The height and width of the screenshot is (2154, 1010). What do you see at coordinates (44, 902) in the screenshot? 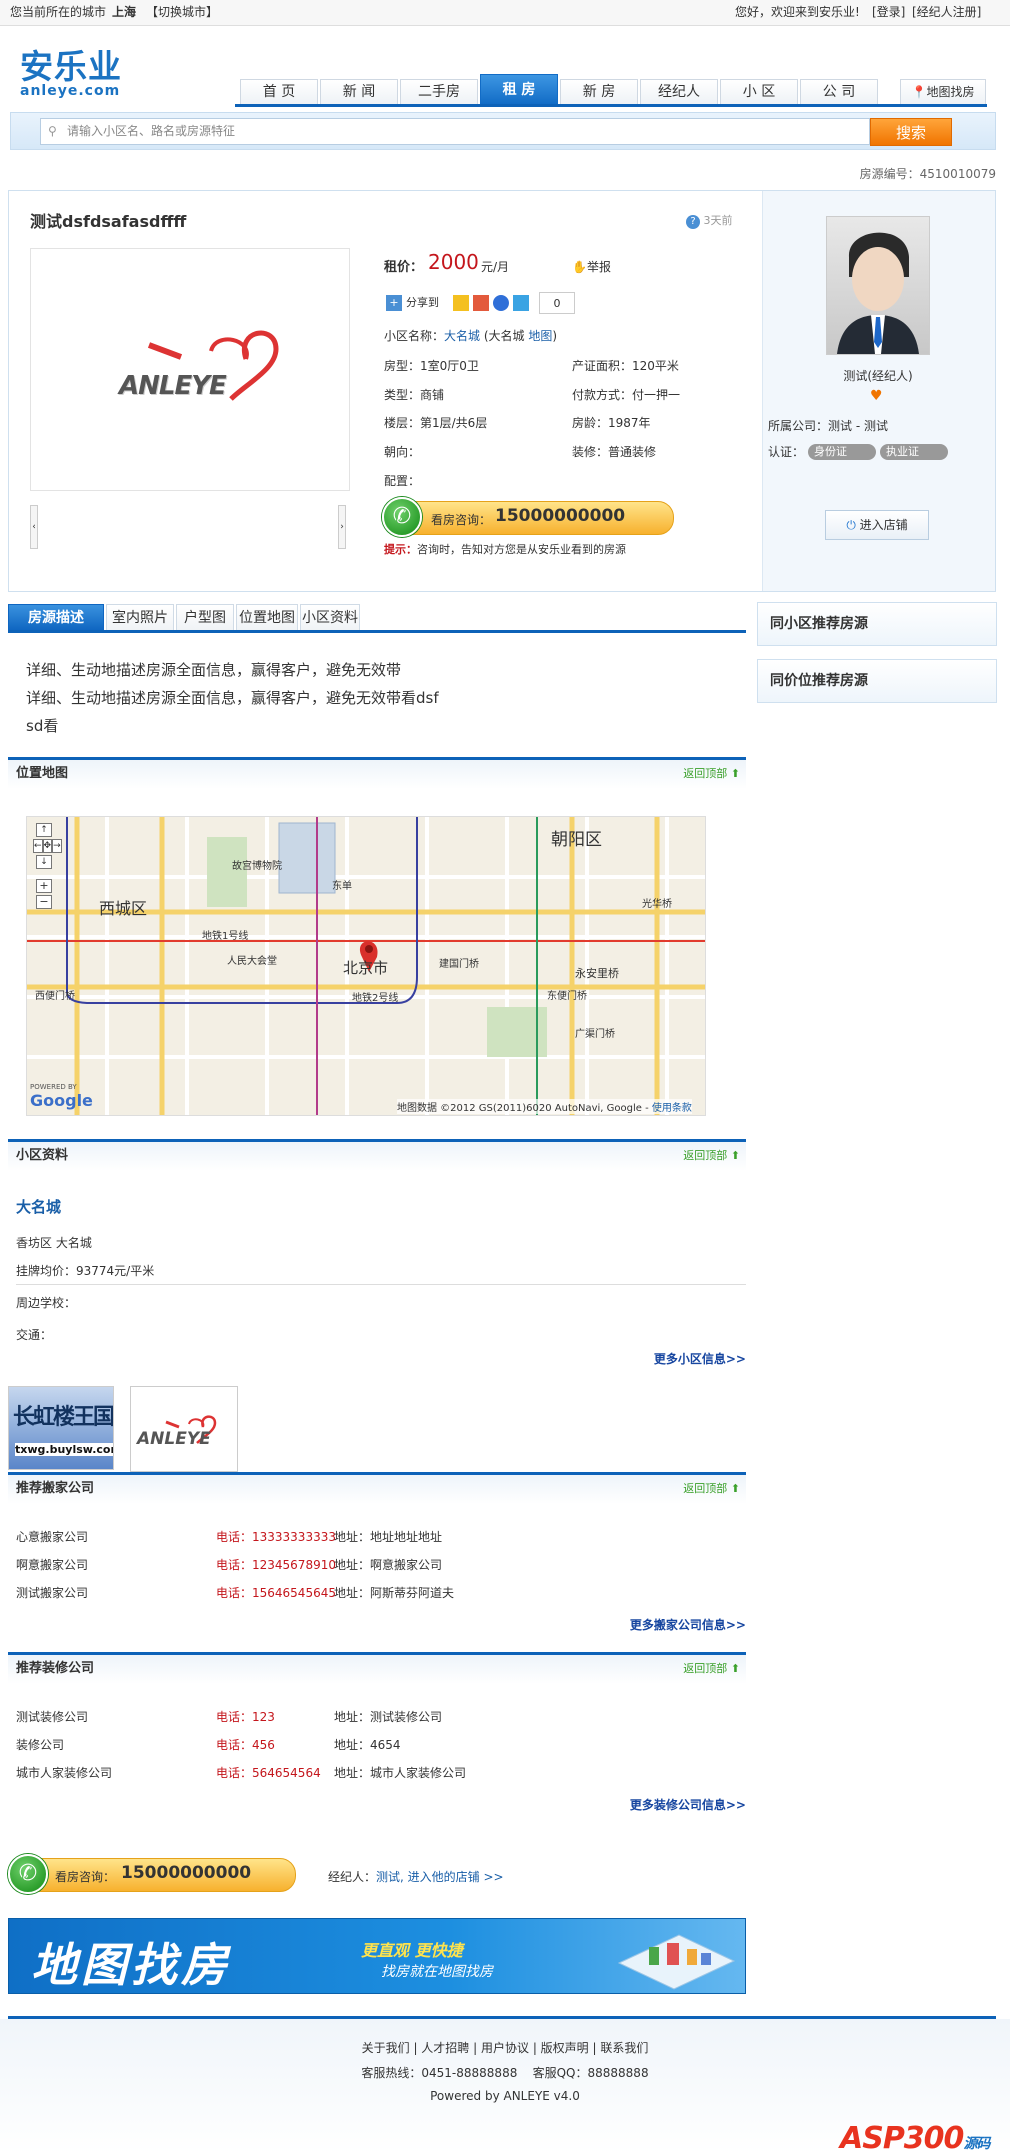
I see `zoom-out-button: −` at bounding box center [44, 902].